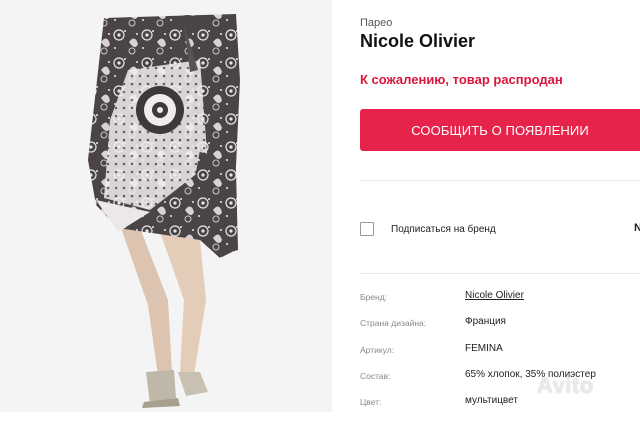 The image size is (640, 421). Describe the element at coordinates (375, 375) in the screenshot. I see `attribute-label: Состав:` at that location.